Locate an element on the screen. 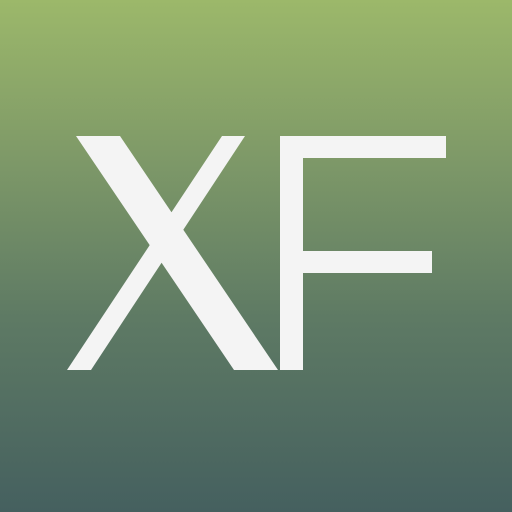 This screenshot has height=512, width=512. letter-f-middle-bar is located at coordinates (356, 262).